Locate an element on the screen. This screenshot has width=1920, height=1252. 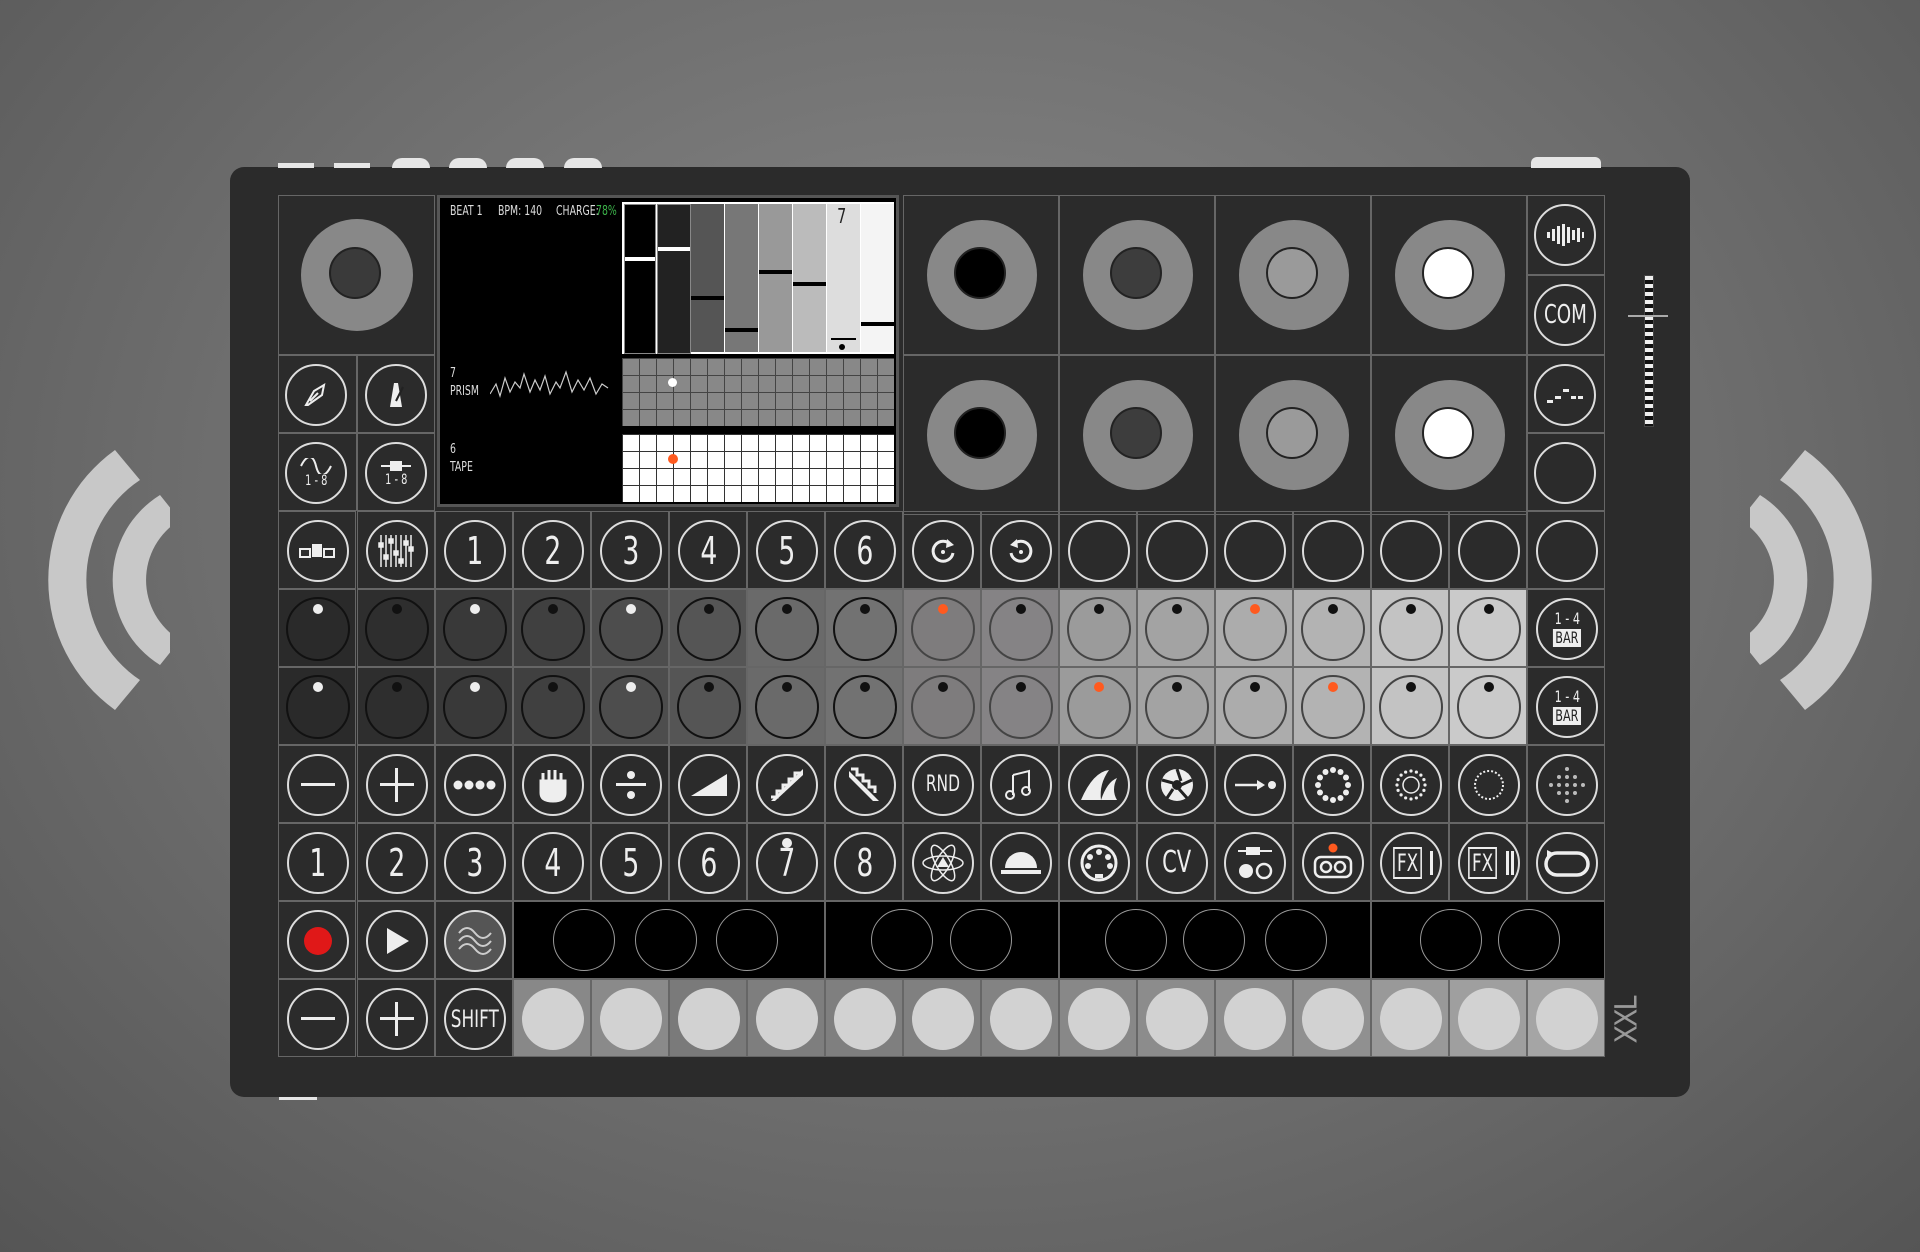
step-6-button: 6 is located at coordinates (709, 863).